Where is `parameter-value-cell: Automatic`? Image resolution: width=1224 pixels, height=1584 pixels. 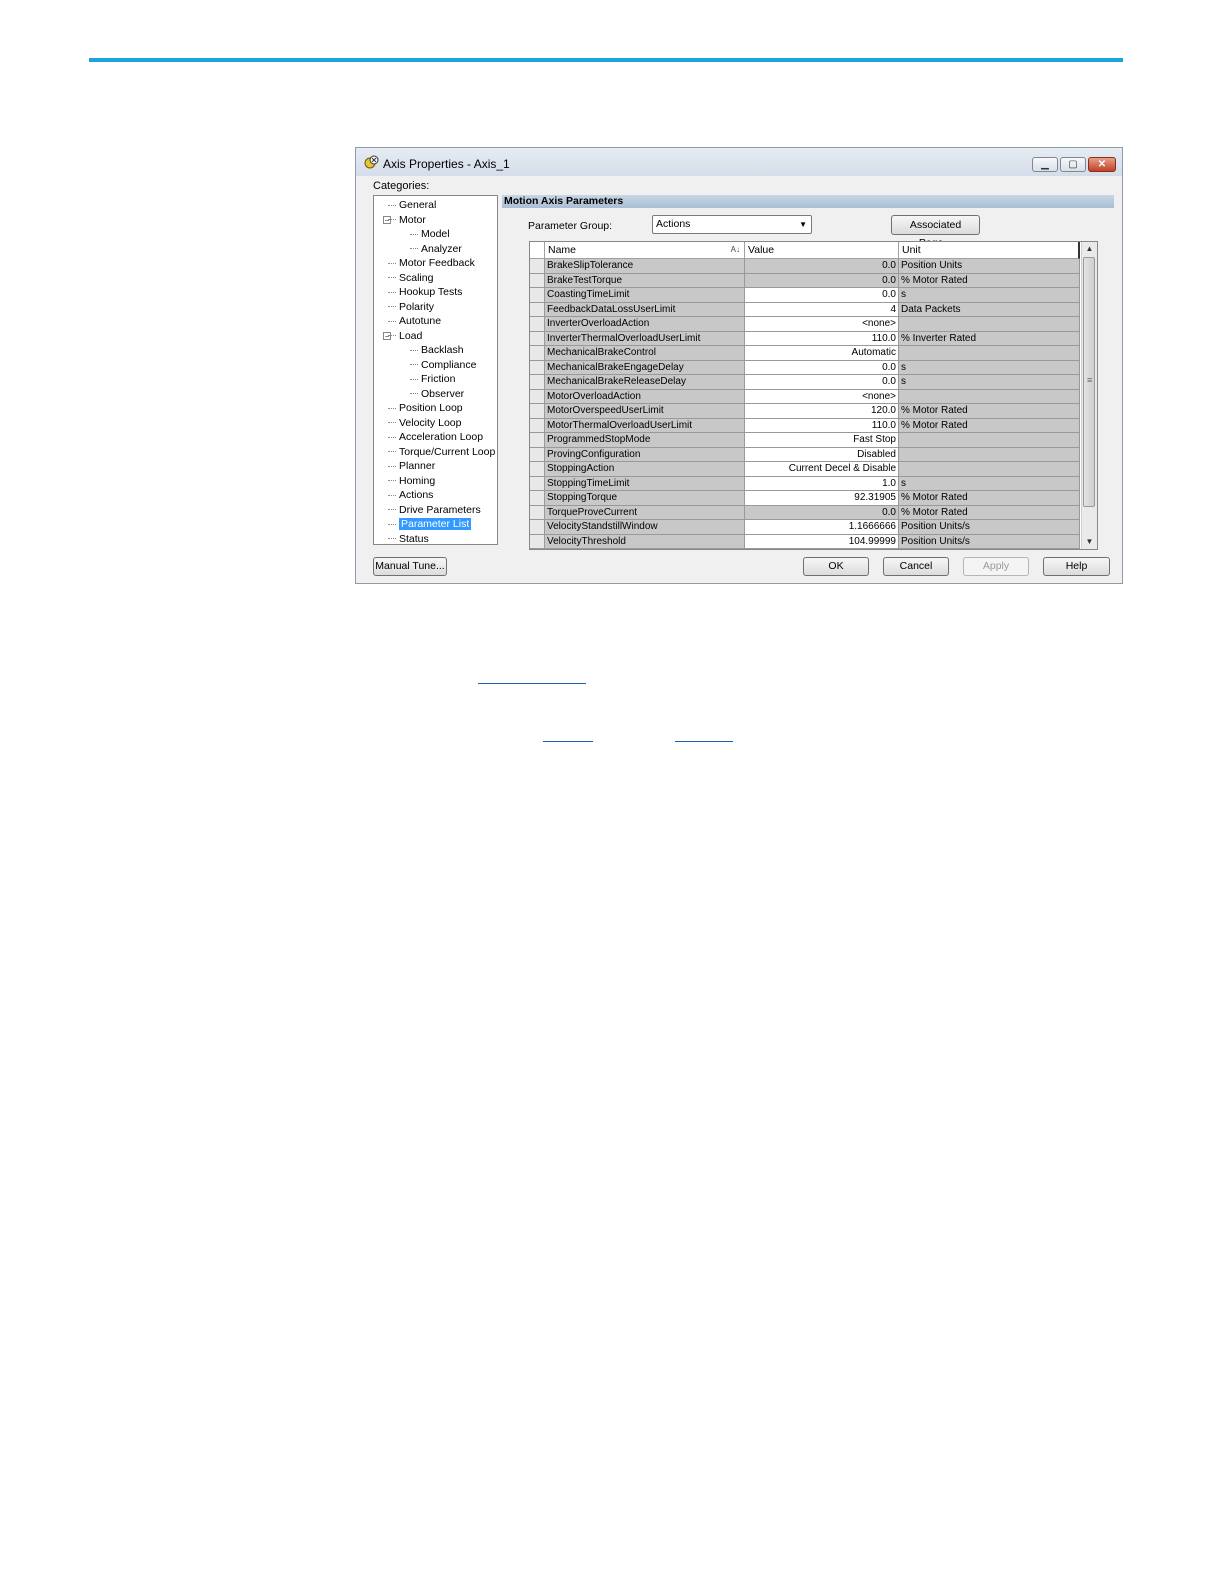 parameter-value-cell: Automatic is located at coordinates (822, 353).